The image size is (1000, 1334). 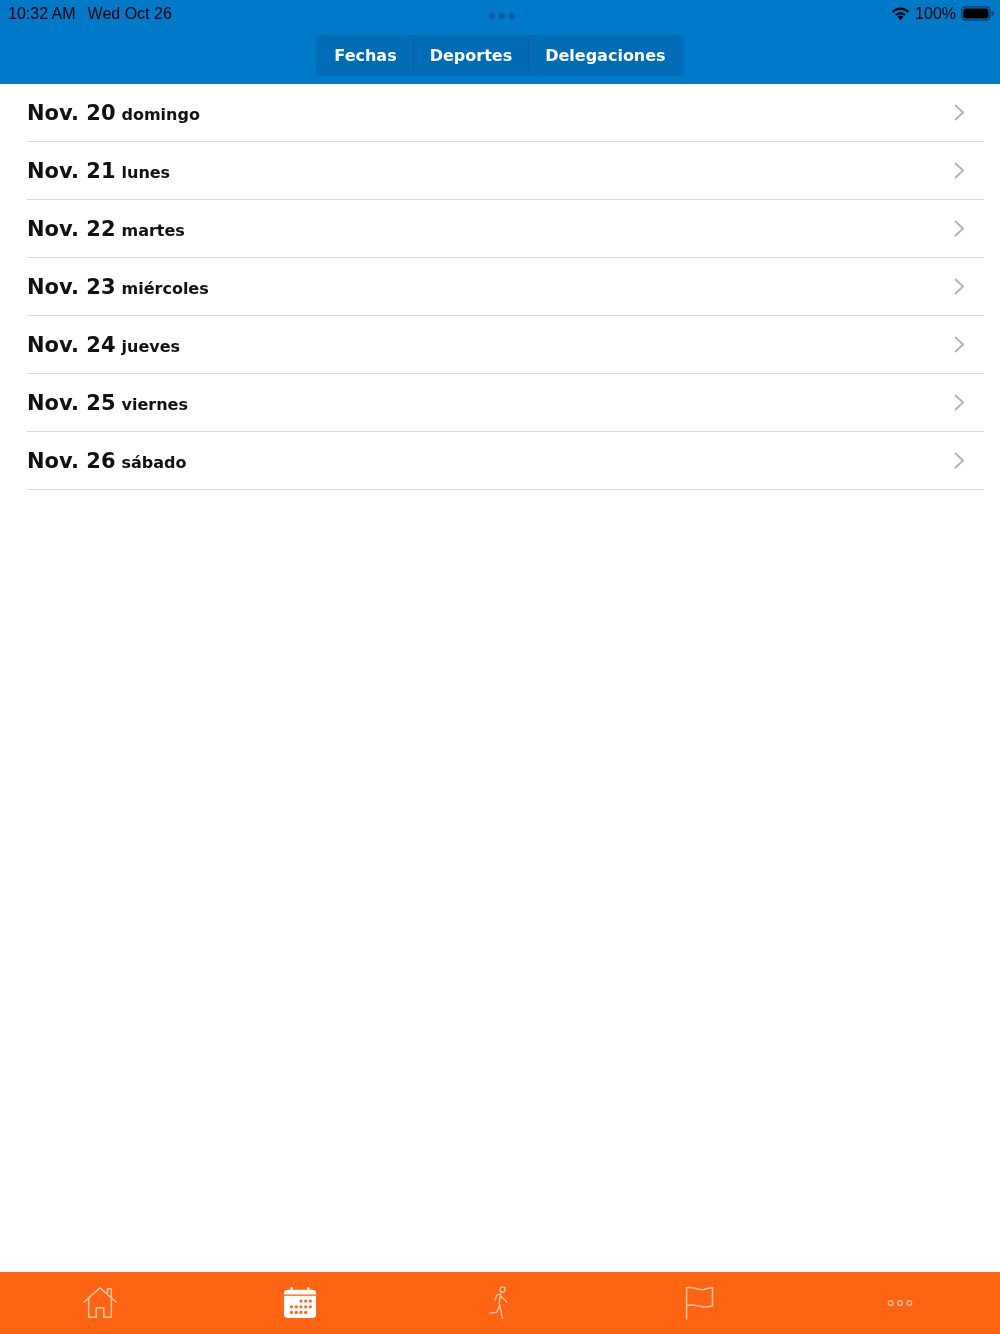 What do you see at coordinates (605, 55) in the screenshot?
I see `segment-tab: Delegaciones` at bounding box center [605, 55].